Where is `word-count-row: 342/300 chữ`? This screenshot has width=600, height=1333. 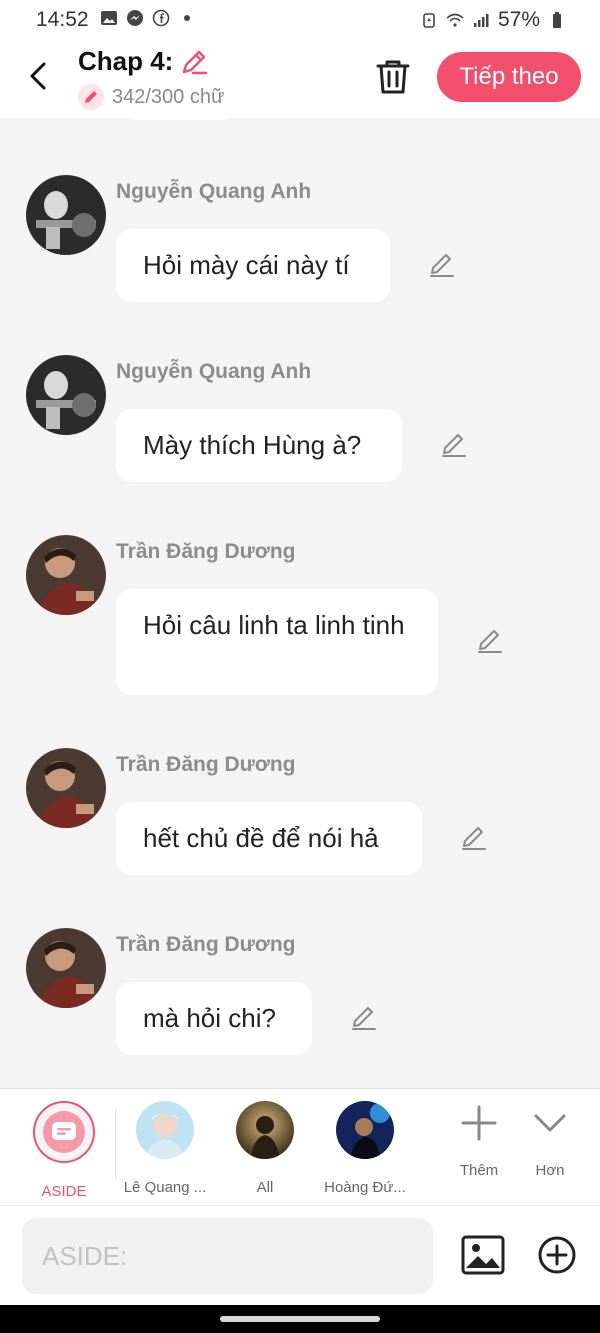 word-count-row: 342/300 chữ is located at coordinates (151, 97).